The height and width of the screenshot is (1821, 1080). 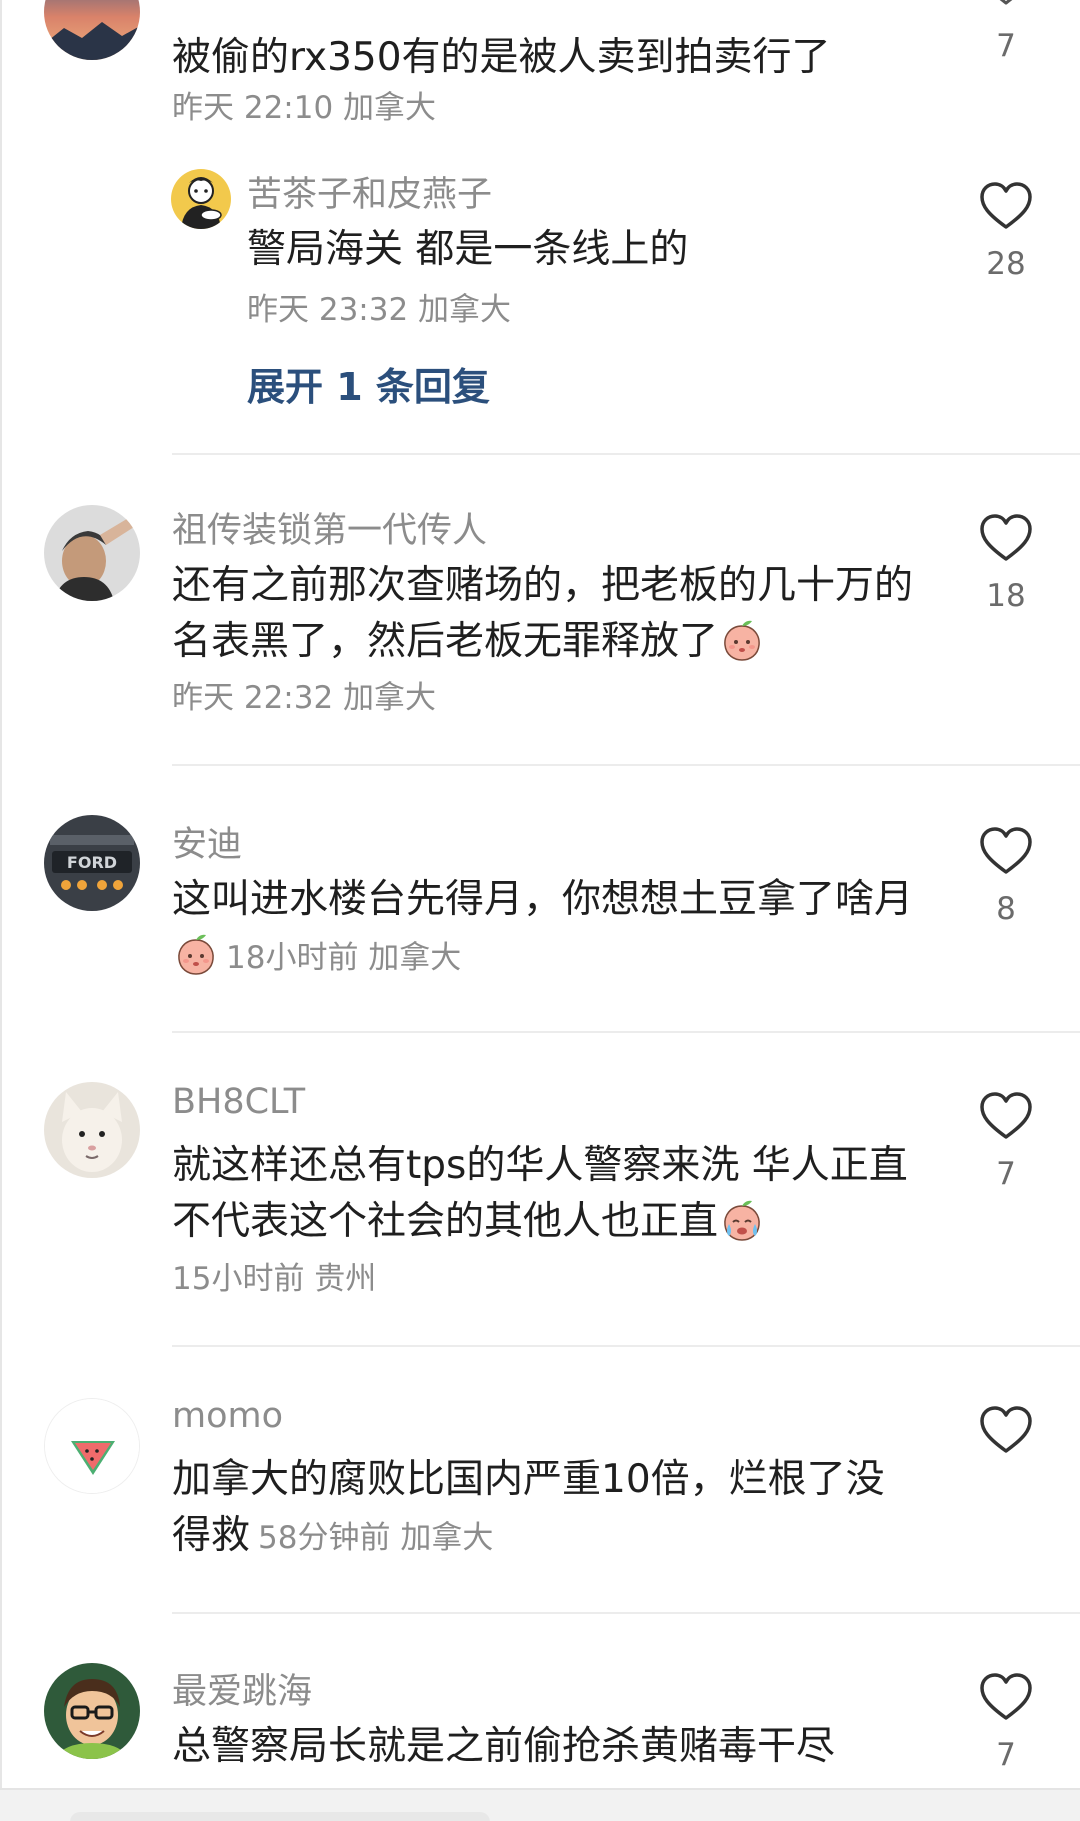 What do you see at coordinates (742, 1220) in the screenshot?
I see `crying-face-emoji-icon` at bounding box center [742, 1220].